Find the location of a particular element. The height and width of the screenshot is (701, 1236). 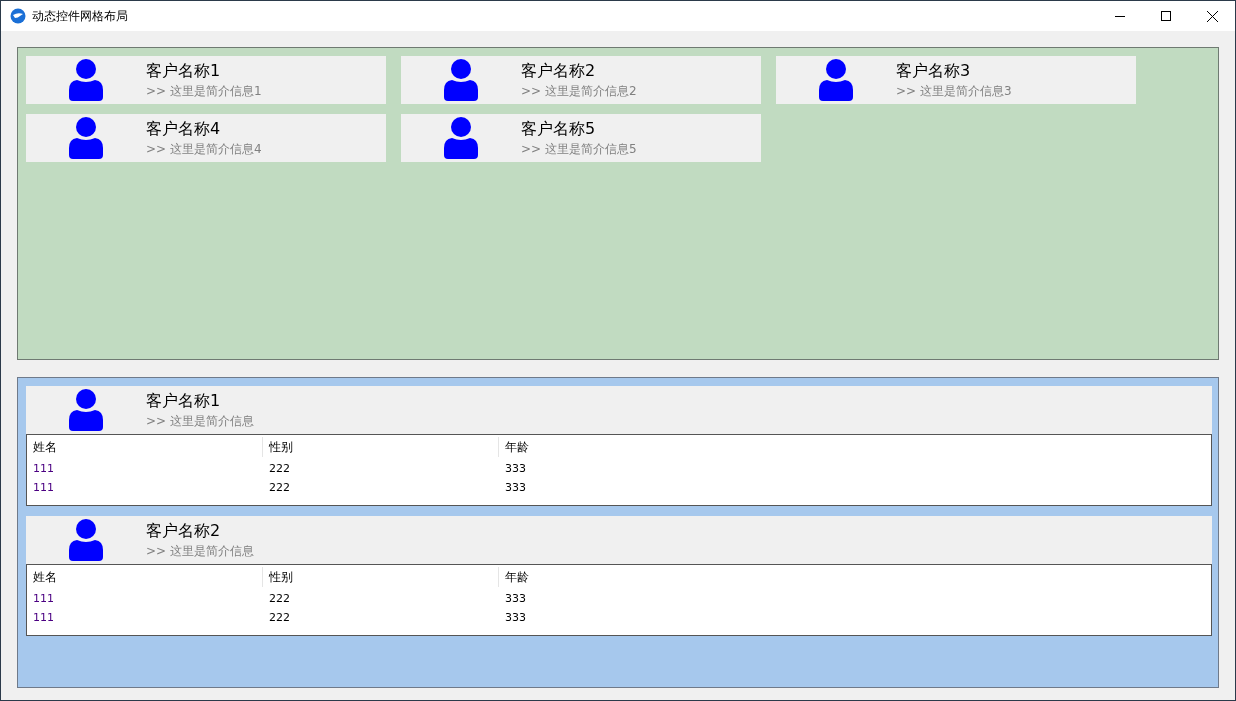

customer-intro: >> 这里是简介信息5 is located at coordinates (579, 149).